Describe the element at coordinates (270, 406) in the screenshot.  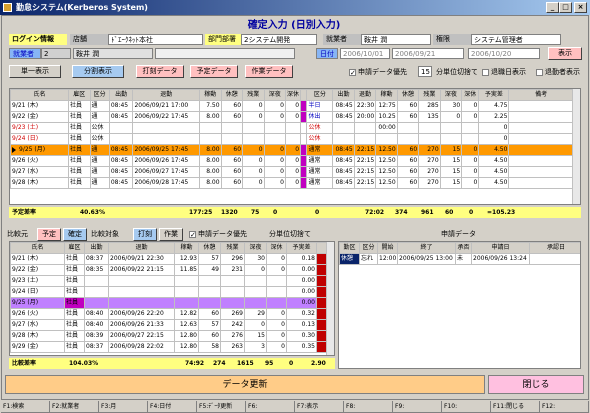
I see `fkey-6: F6:` at that location.